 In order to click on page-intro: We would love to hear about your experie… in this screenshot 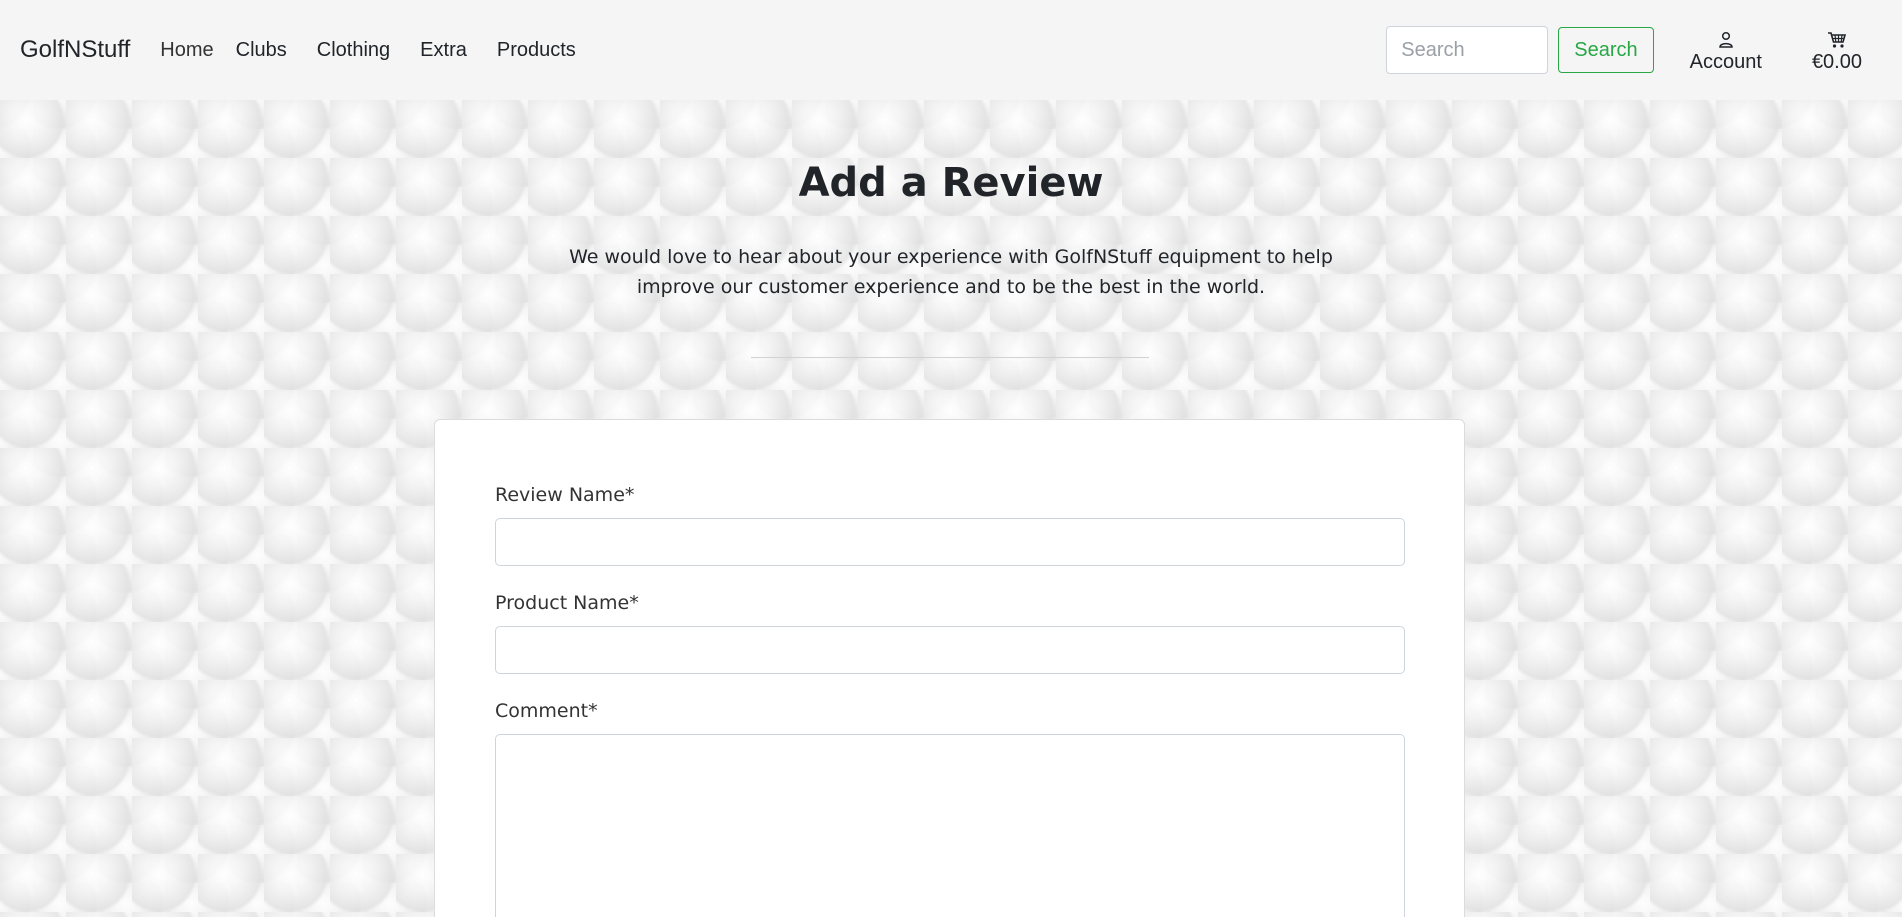, I will do `click(951, 272)`.